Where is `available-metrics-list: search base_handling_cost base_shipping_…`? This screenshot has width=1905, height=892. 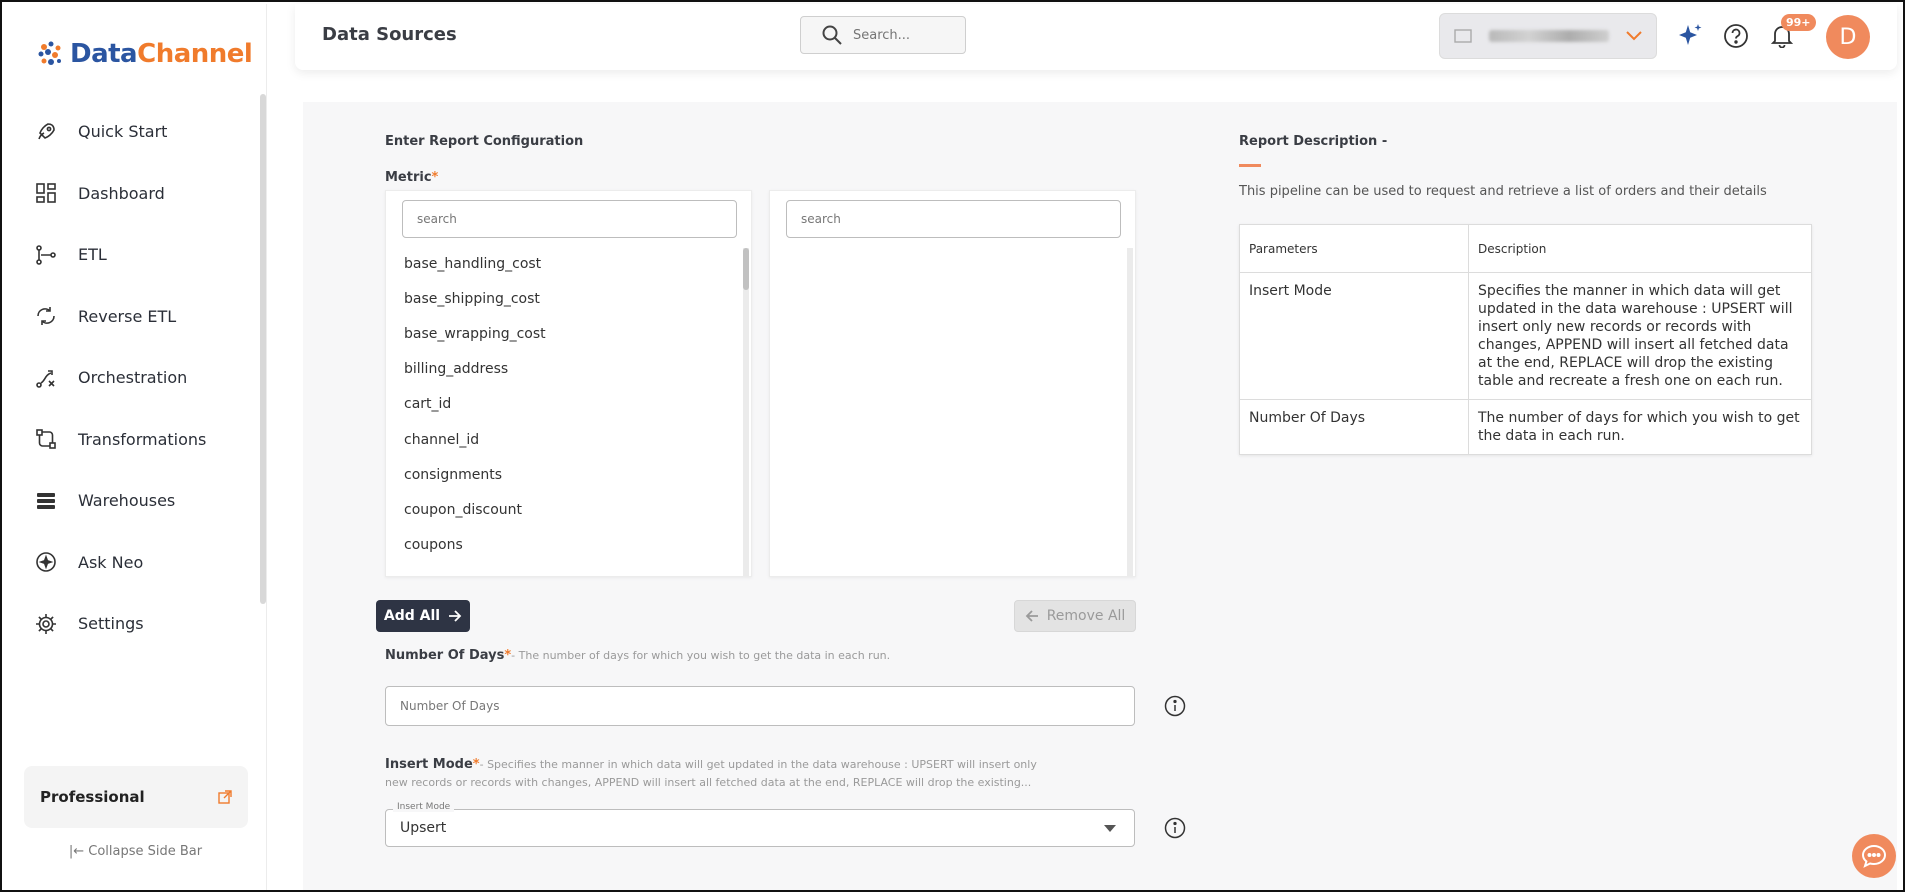 available-metrics-list: search base_handling_cost base_shipping_… is located at coordinates (568, 383).